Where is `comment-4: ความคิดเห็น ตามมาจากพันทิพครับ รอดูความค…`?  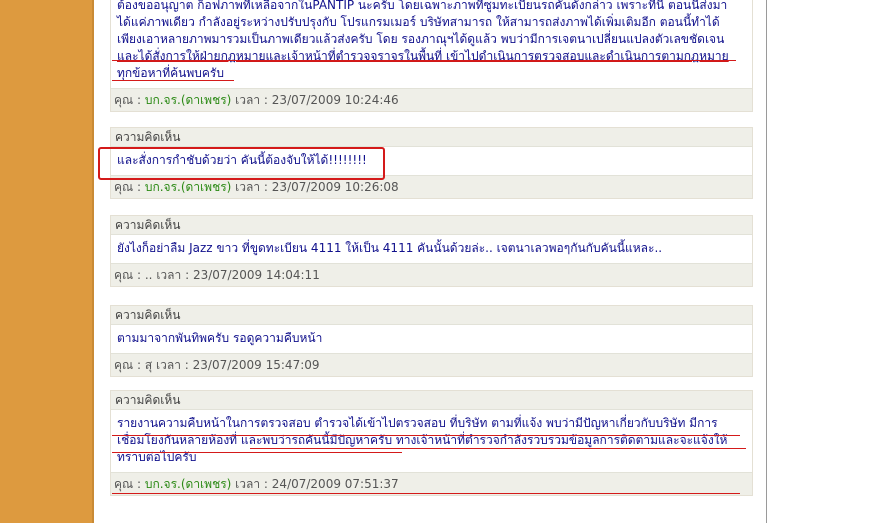 comment-4: ความคิดเห็น ตามมาจากพันทิพครับ รอดูความค… is located at coordinates (431, 341).